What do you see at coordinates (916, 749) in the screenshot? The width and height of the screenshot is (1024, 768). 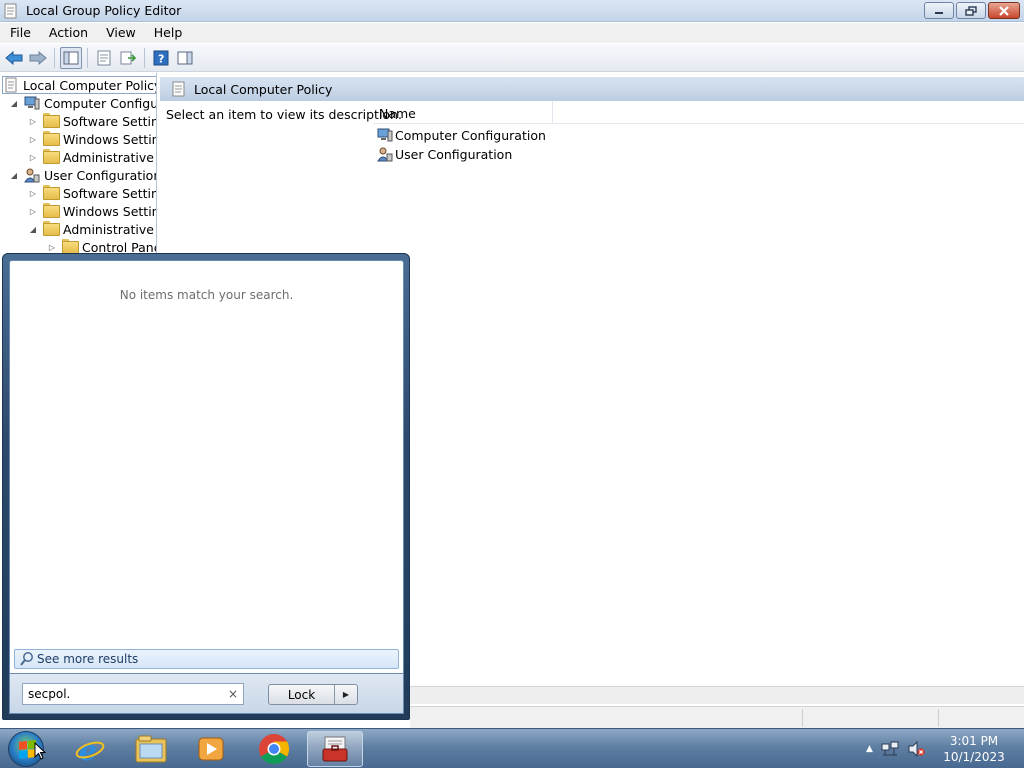 I see `volume-muted-icon` at bounding box center [916, 749].